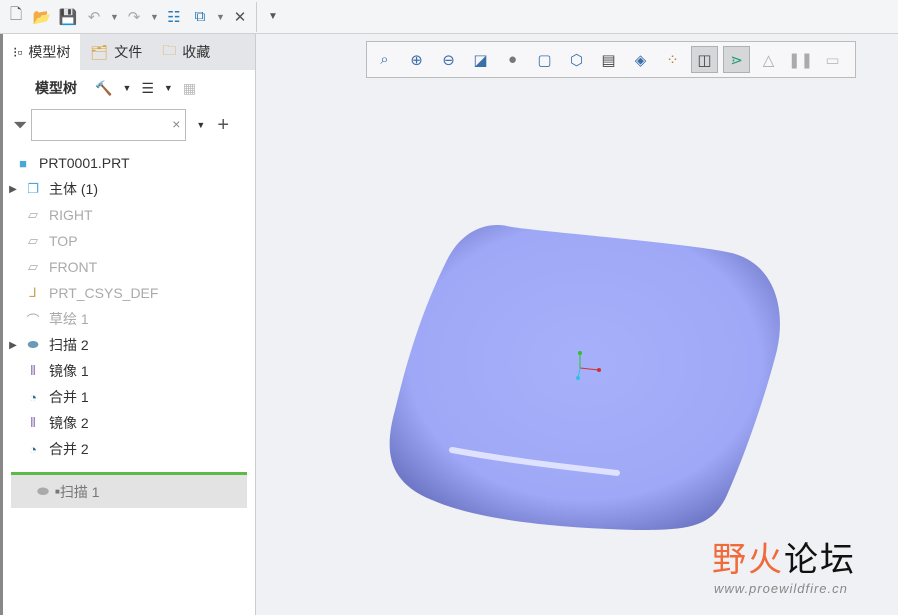 The width and height of the screenshot is (898, 615). I want to click on view-manager-icon: ⬡, so click(576, 59).